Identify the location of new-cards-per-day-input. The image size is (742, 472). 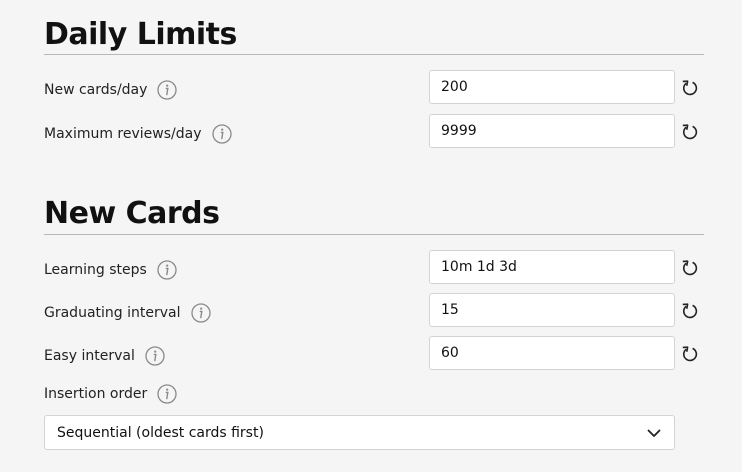
(552, 87).